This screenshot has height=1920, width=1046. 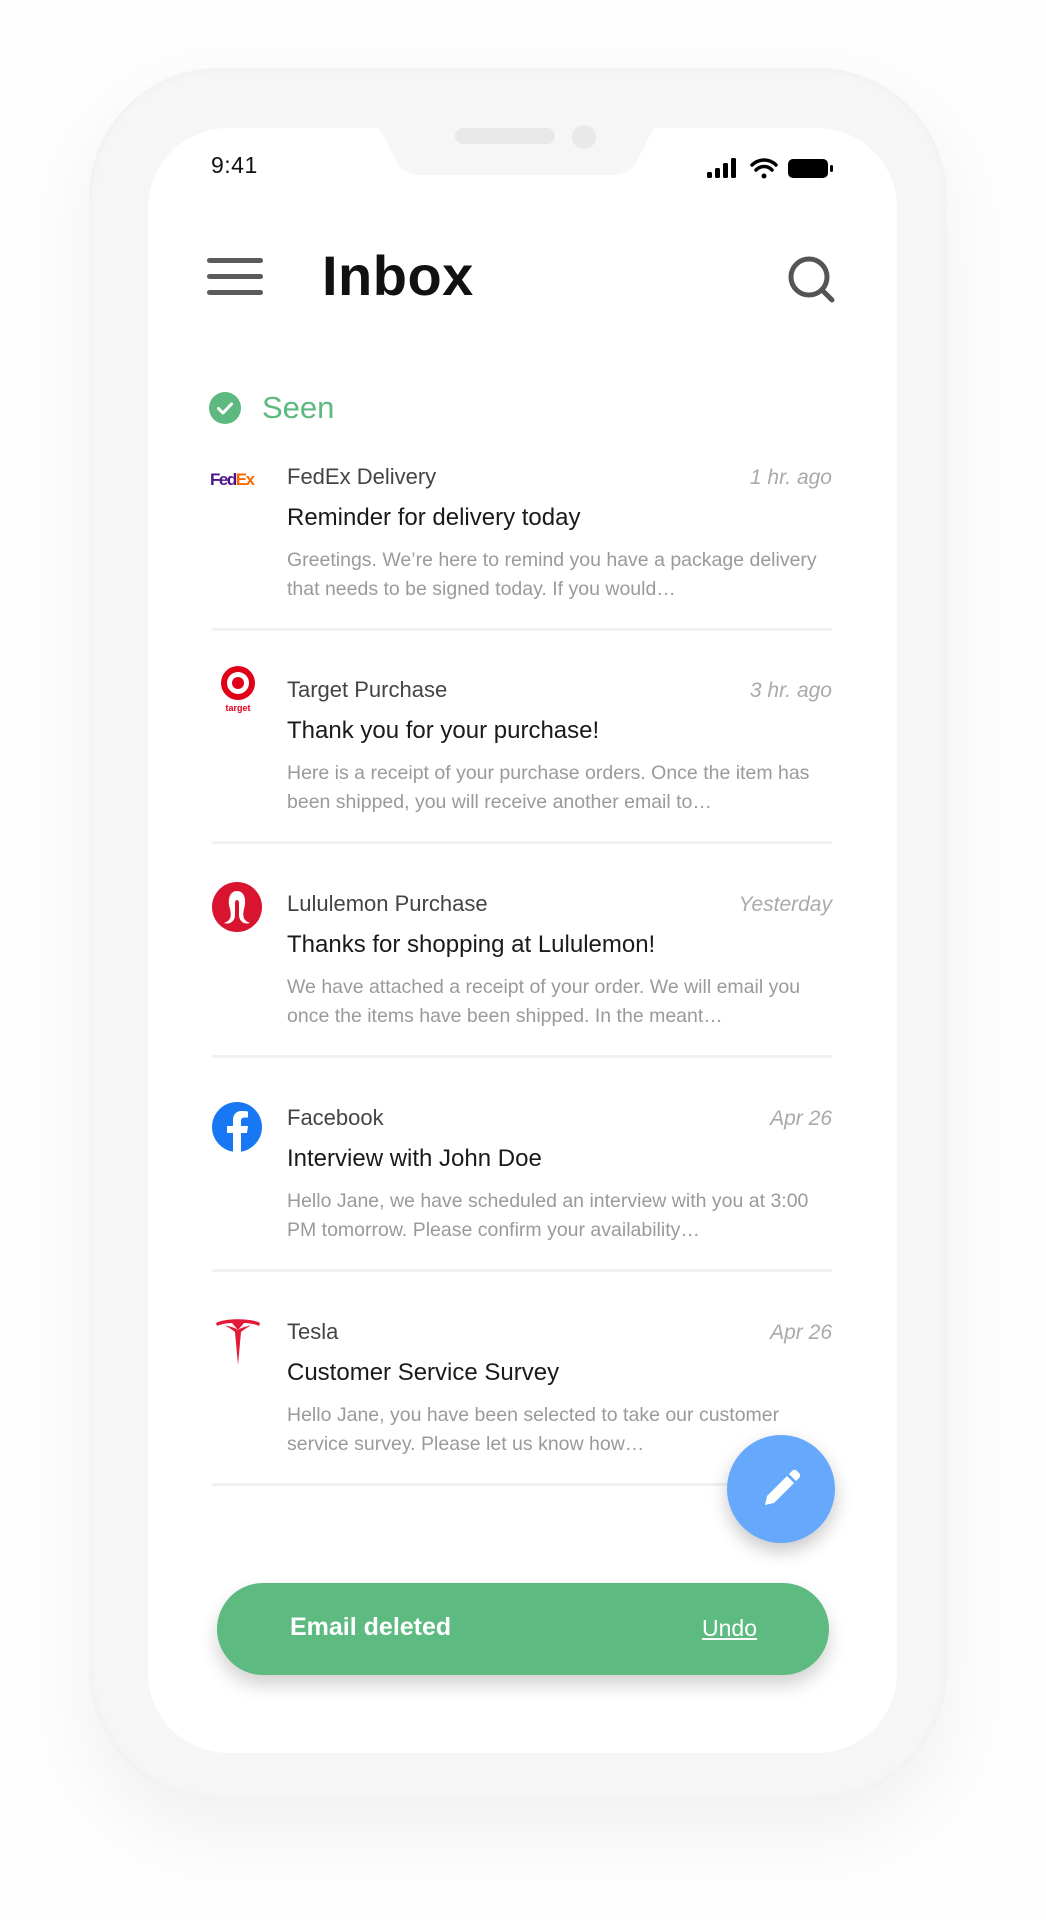 What do you see at coordinates (367, 689) in the screenshot?
I see `email-sender: Target Purchase` at bounding box center [367, 689].